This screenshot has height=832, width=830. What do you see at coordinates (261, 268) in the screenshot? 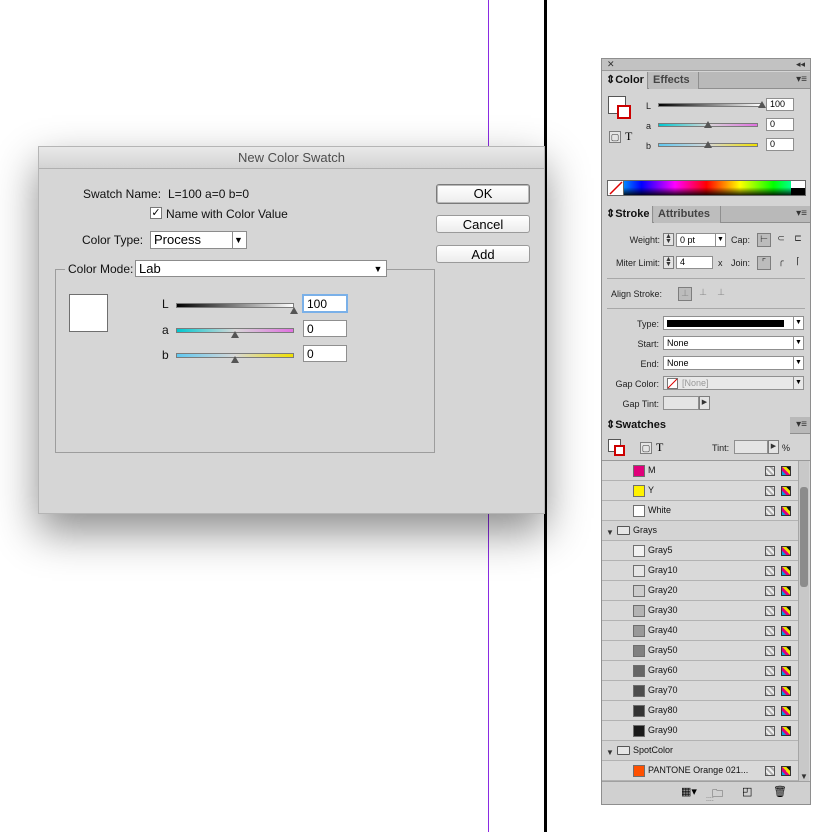
I see `color-mode-select: Lab ▼` at bounding box center [261, 268].